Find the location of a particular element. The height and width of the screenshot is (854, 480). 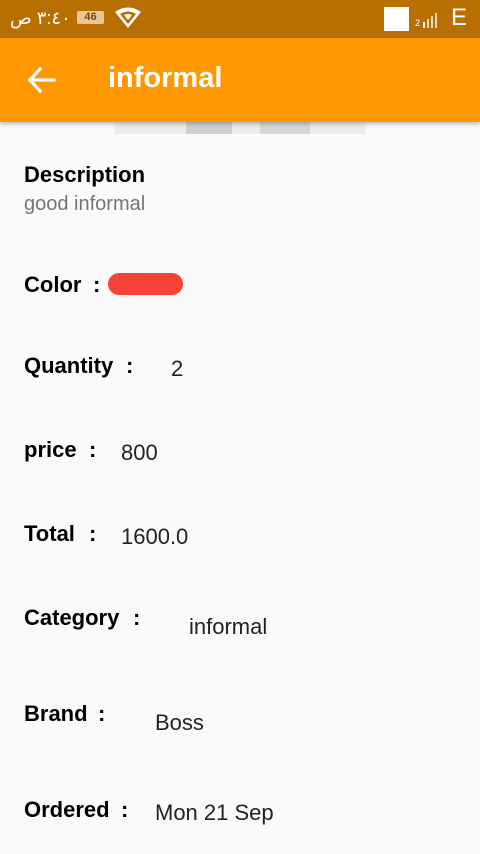

signal-icon: 2 is located at coordinates (426, 20).